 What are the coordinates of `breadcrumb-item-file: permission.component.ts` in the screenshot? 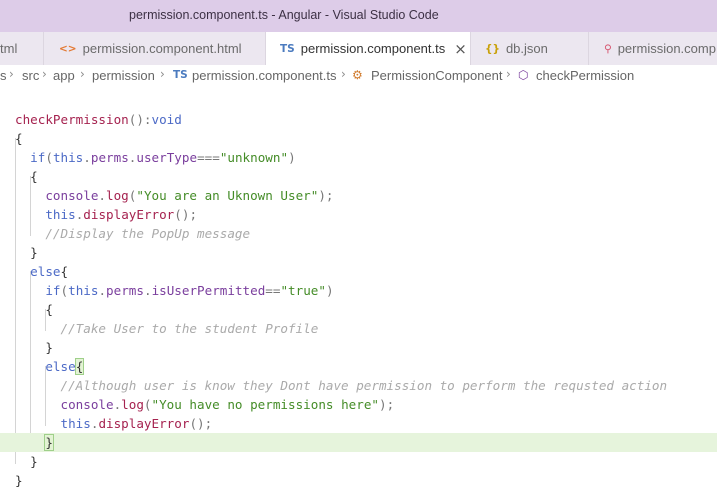 It's located at (264, 75).